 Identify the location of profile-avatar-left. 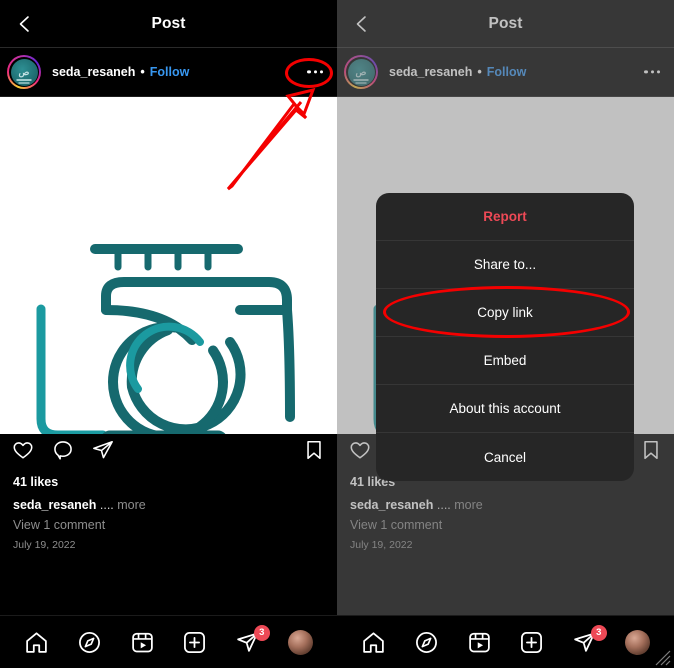
(301, 642).